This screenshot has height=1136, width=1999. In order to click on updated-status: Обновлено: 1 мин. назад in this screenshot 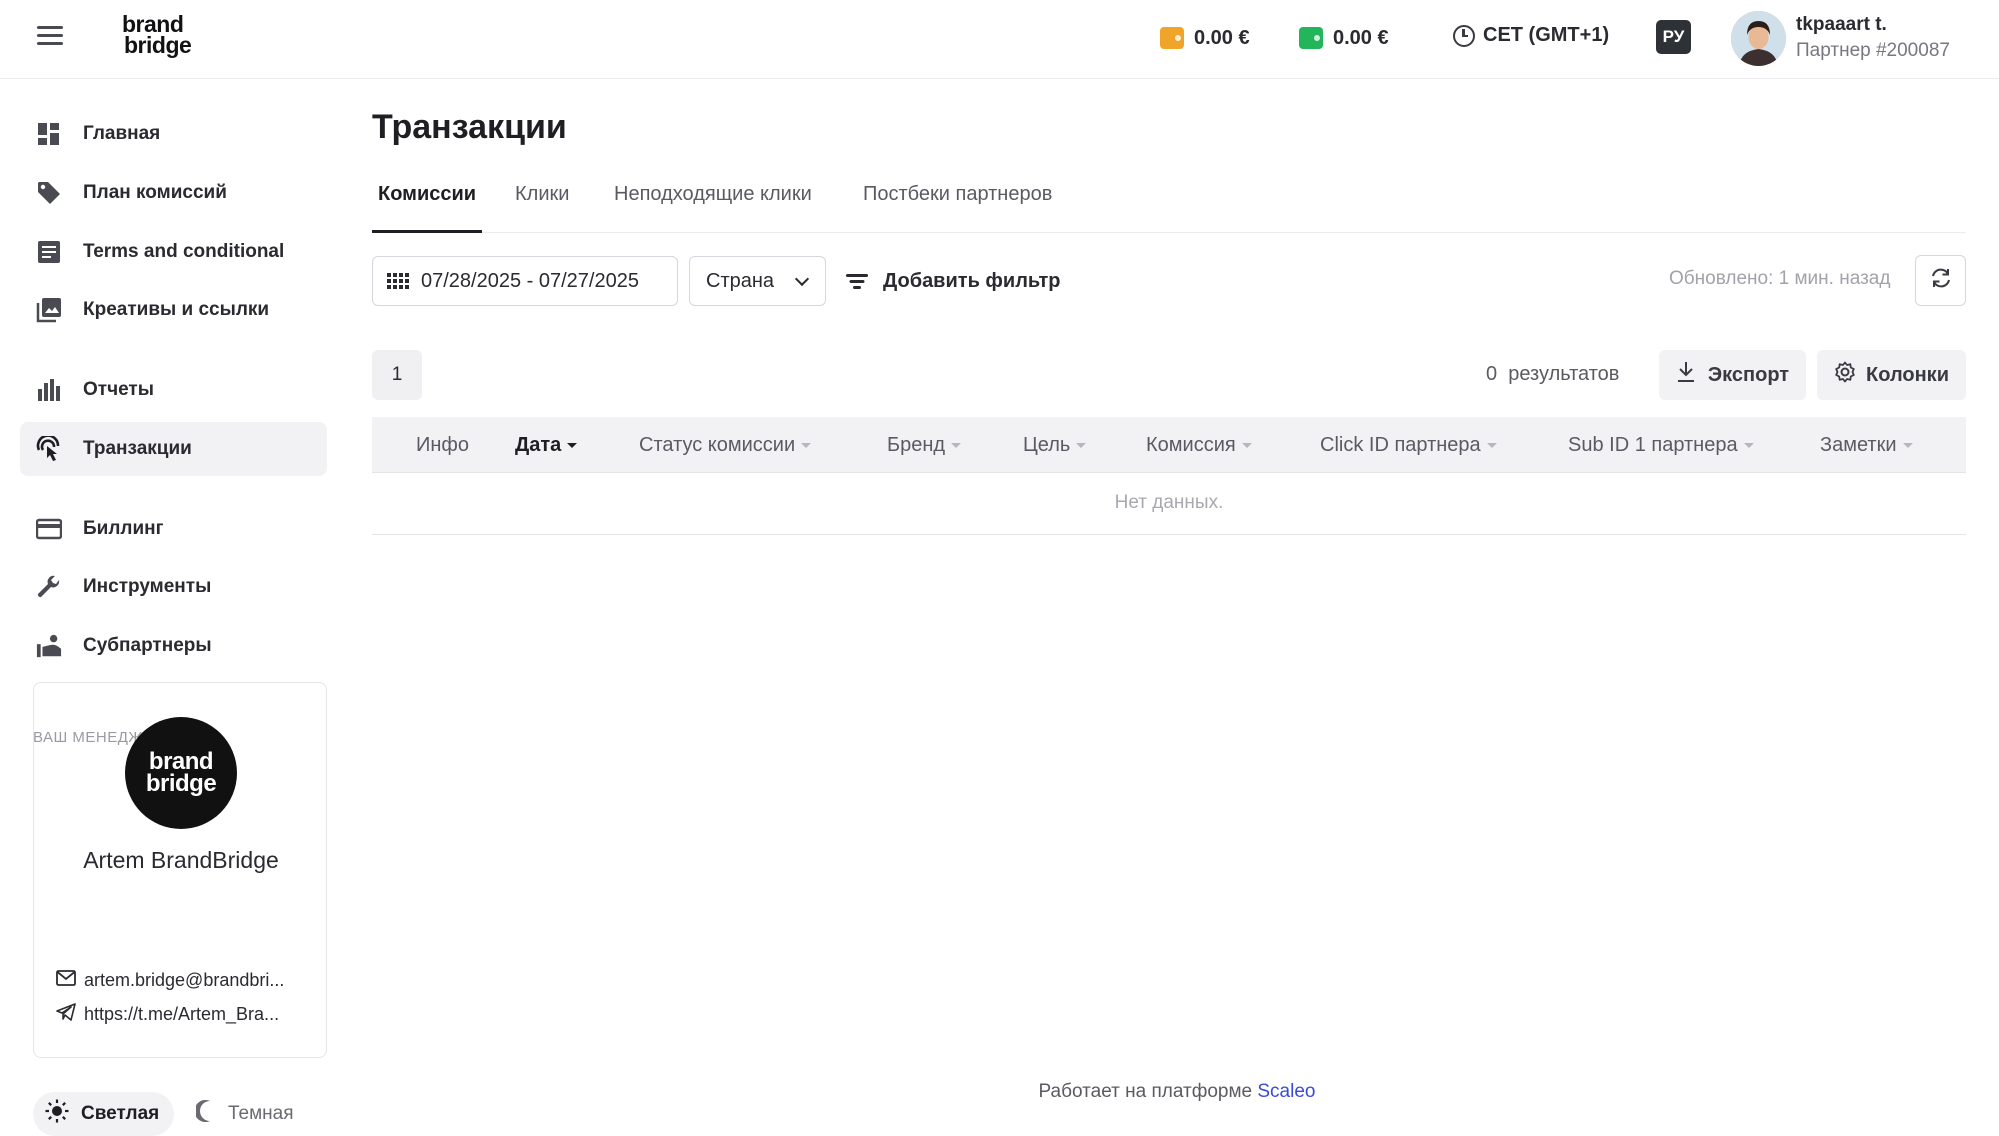, I will do `click(1780, 278)`.